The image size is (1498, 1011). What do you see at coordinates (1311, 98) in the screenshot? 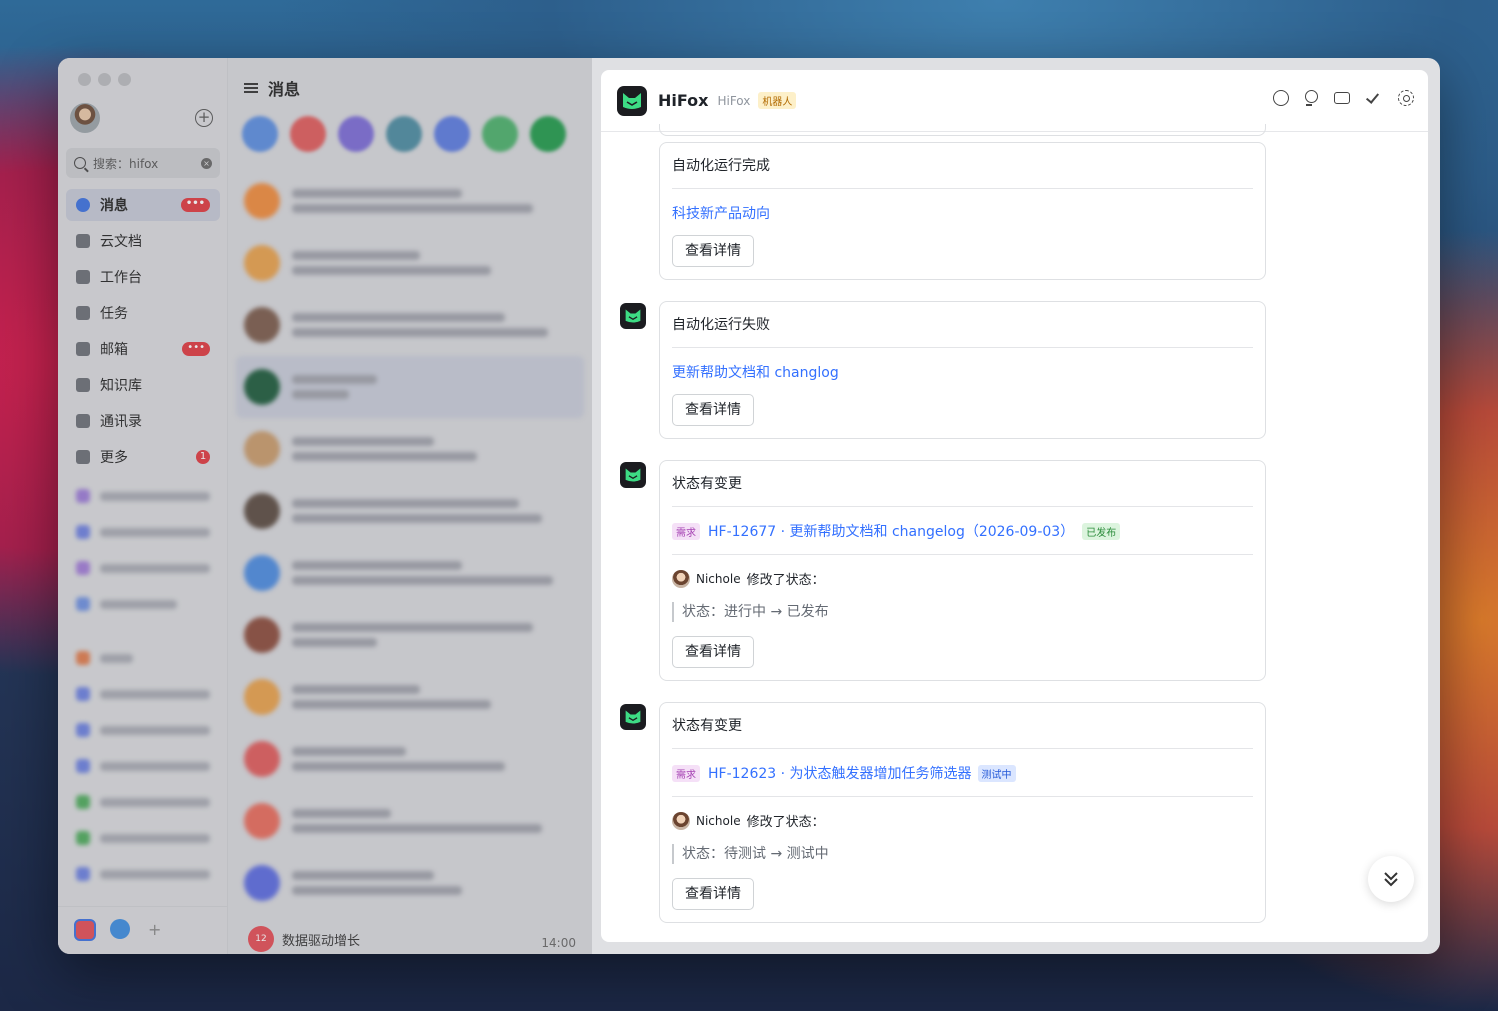
I see `search-icon` at bounding box center [1311, 98].